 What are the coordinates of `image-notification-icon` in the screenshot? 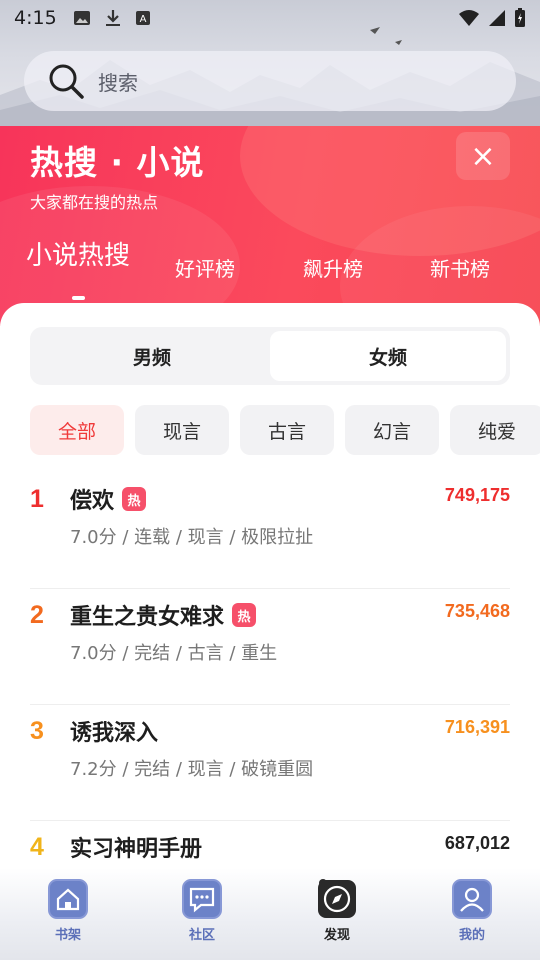 It's located at (81, 18).